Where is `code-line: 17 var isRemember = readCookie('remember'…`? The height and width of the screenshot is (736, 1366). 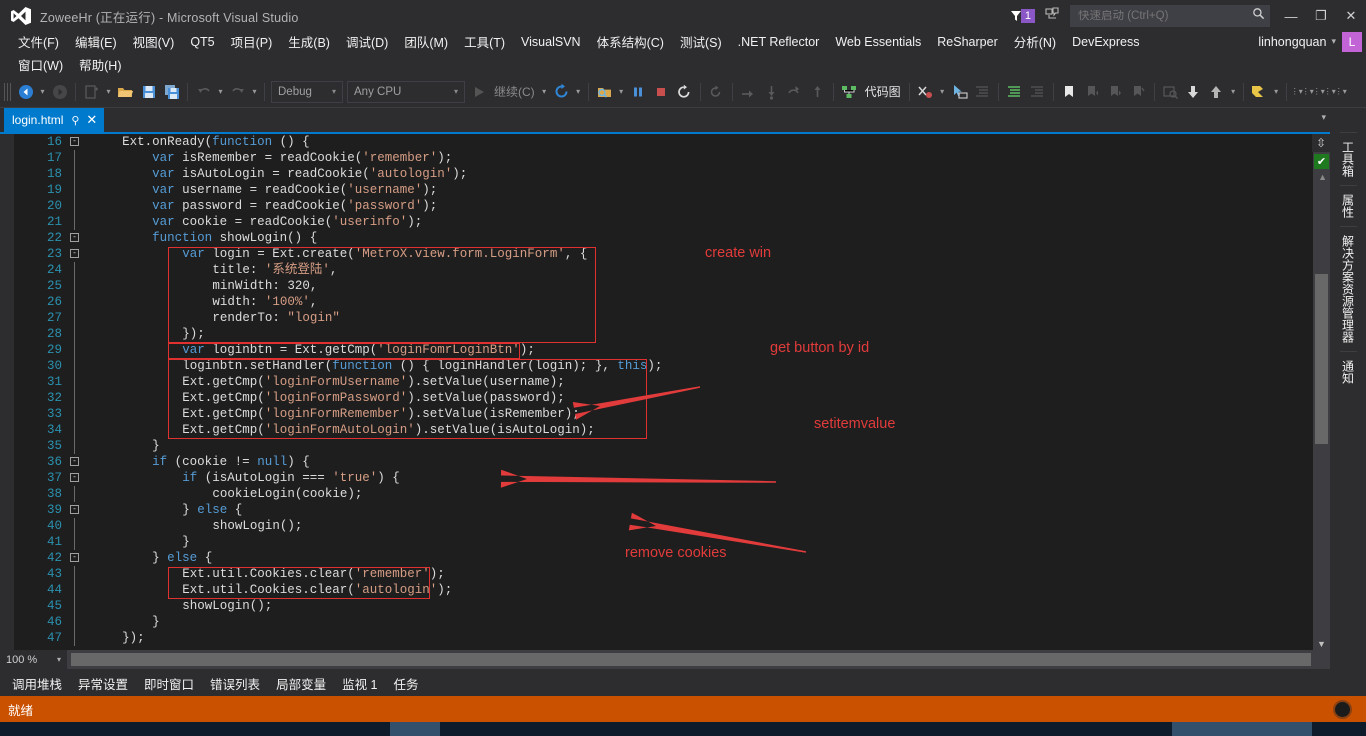
code-line: 17 var isRemember = readCookie('remember'… is located at coordinates (672, 158).